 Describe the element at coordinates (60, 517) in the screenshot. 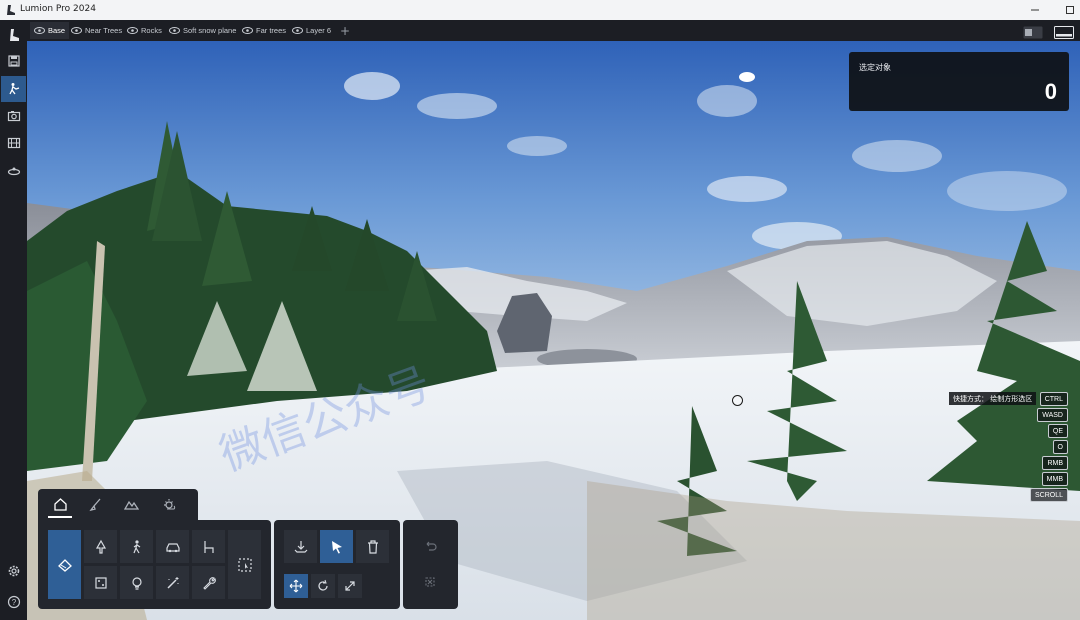

I see `active-tab-underline` at that location.